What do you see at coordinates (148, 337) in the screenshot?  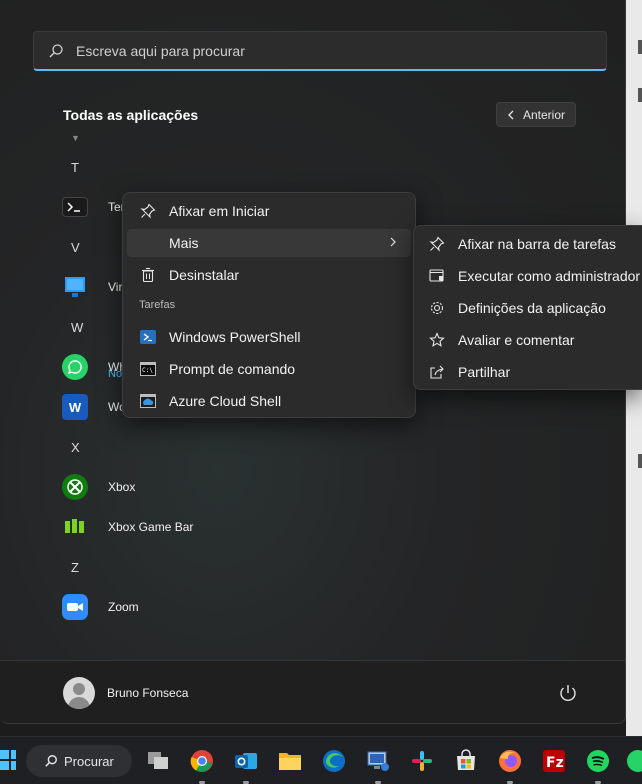 I see `powershell-icon` at bounding box center [148, 337].